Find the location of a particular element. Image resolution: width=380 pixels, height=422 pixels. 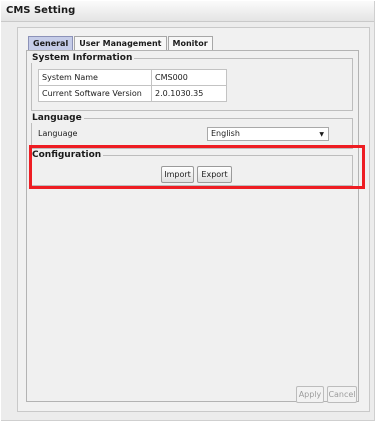

language-selected-value: English is located at coordinates (225, 133).